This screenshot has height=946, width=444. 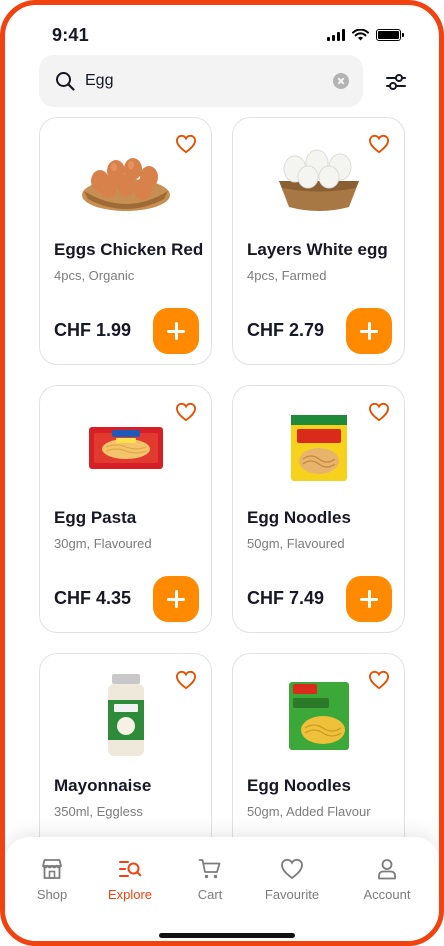 I want to click on user-icon, so click(x=387, y=869).